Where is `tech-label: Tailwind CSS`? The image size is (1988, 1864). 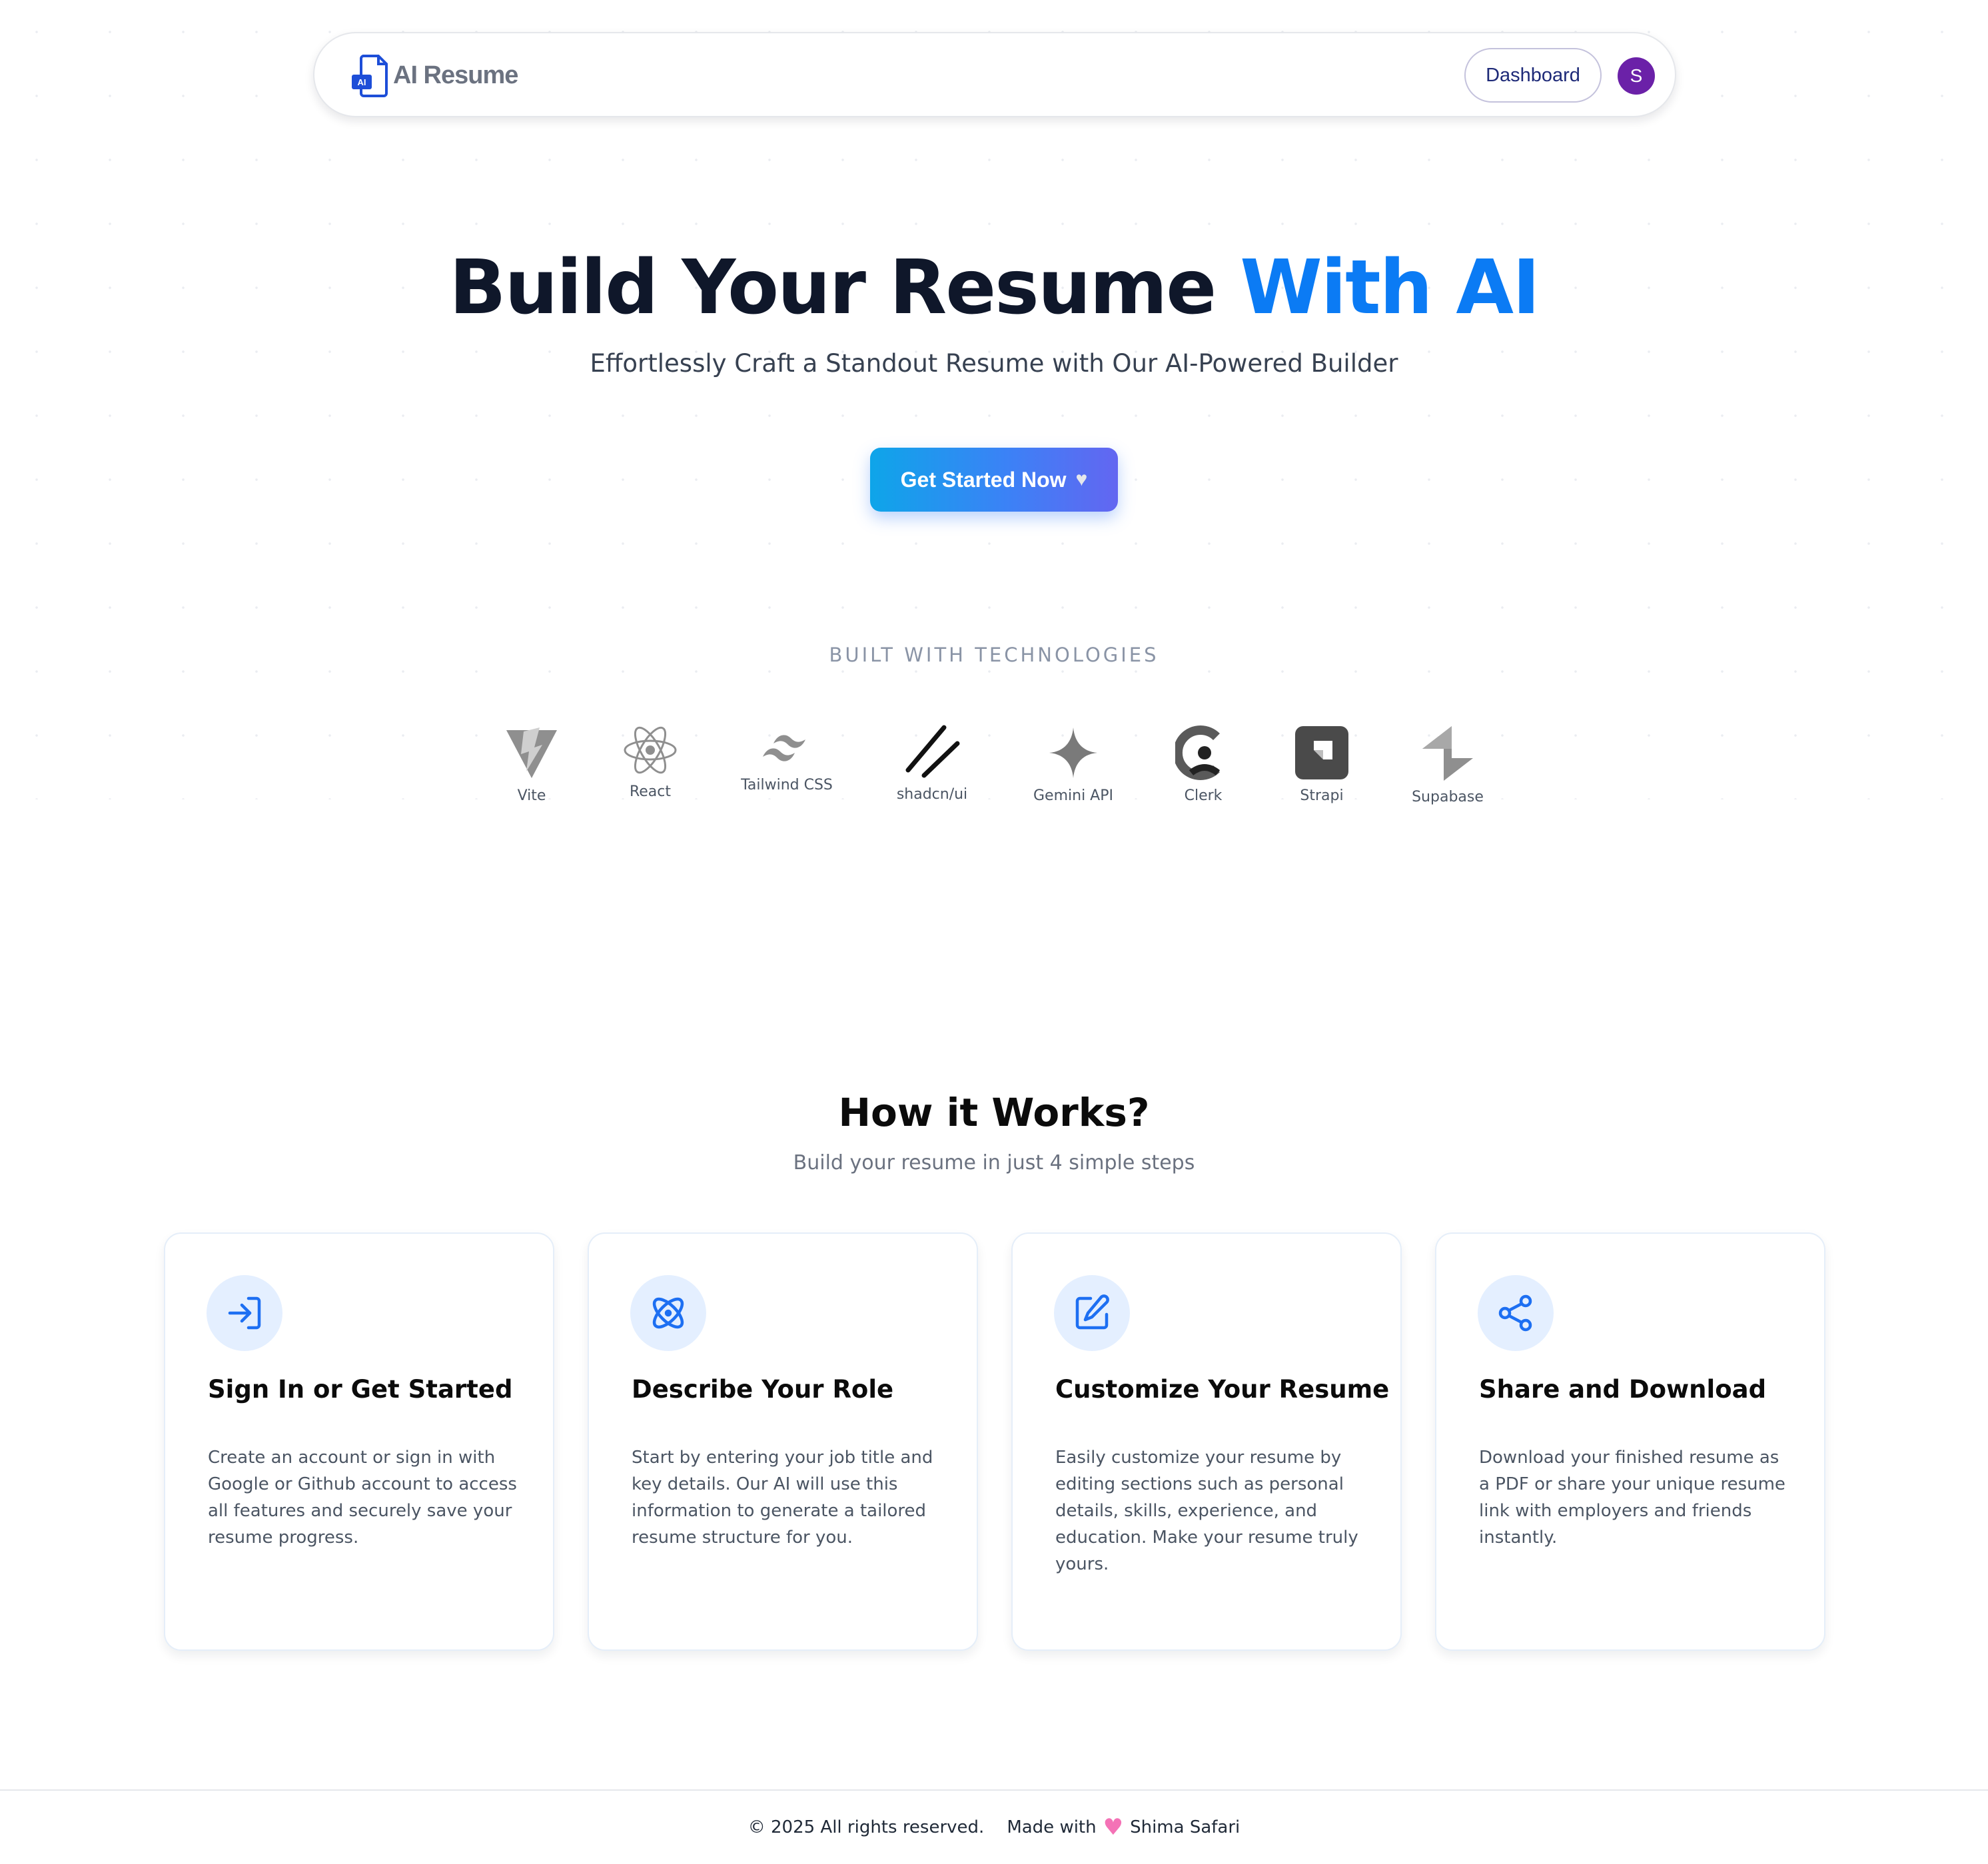
tech-label: Tailwind CSS is located at coordinates (787, 785).